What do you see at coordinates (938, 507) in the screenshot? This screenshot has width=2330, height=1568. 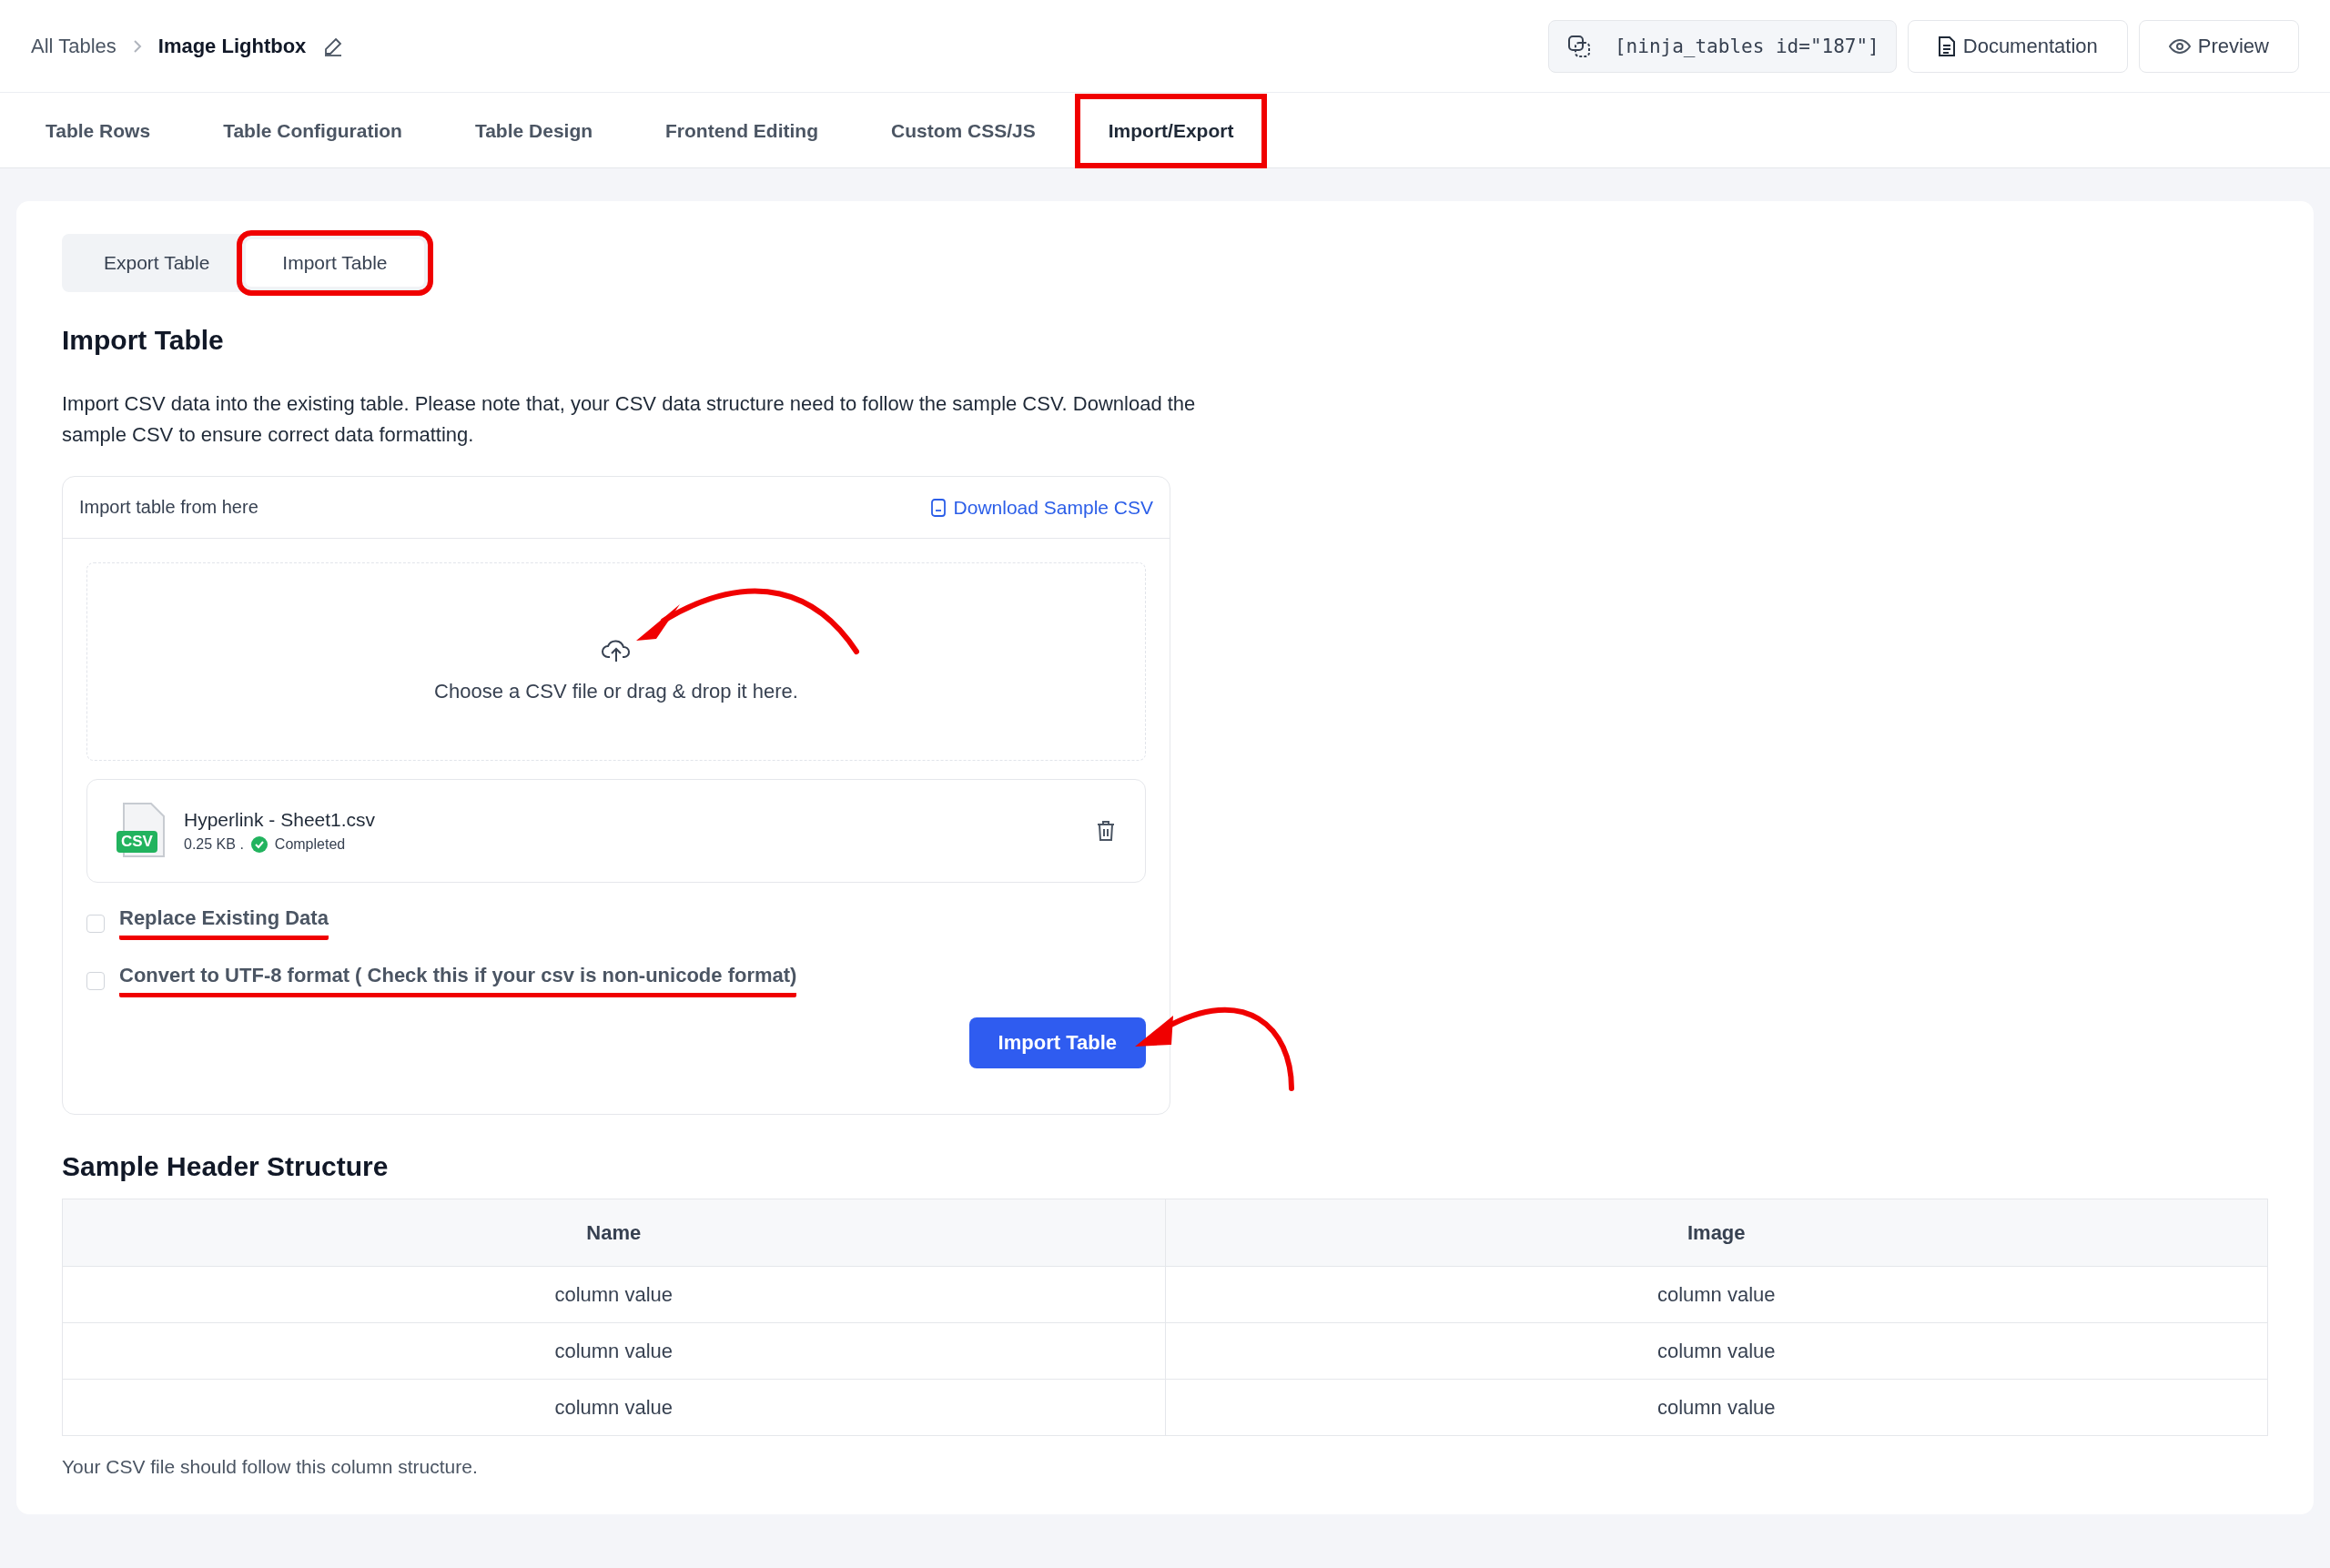 I see `file-icon` at bounding box center [938, 507].